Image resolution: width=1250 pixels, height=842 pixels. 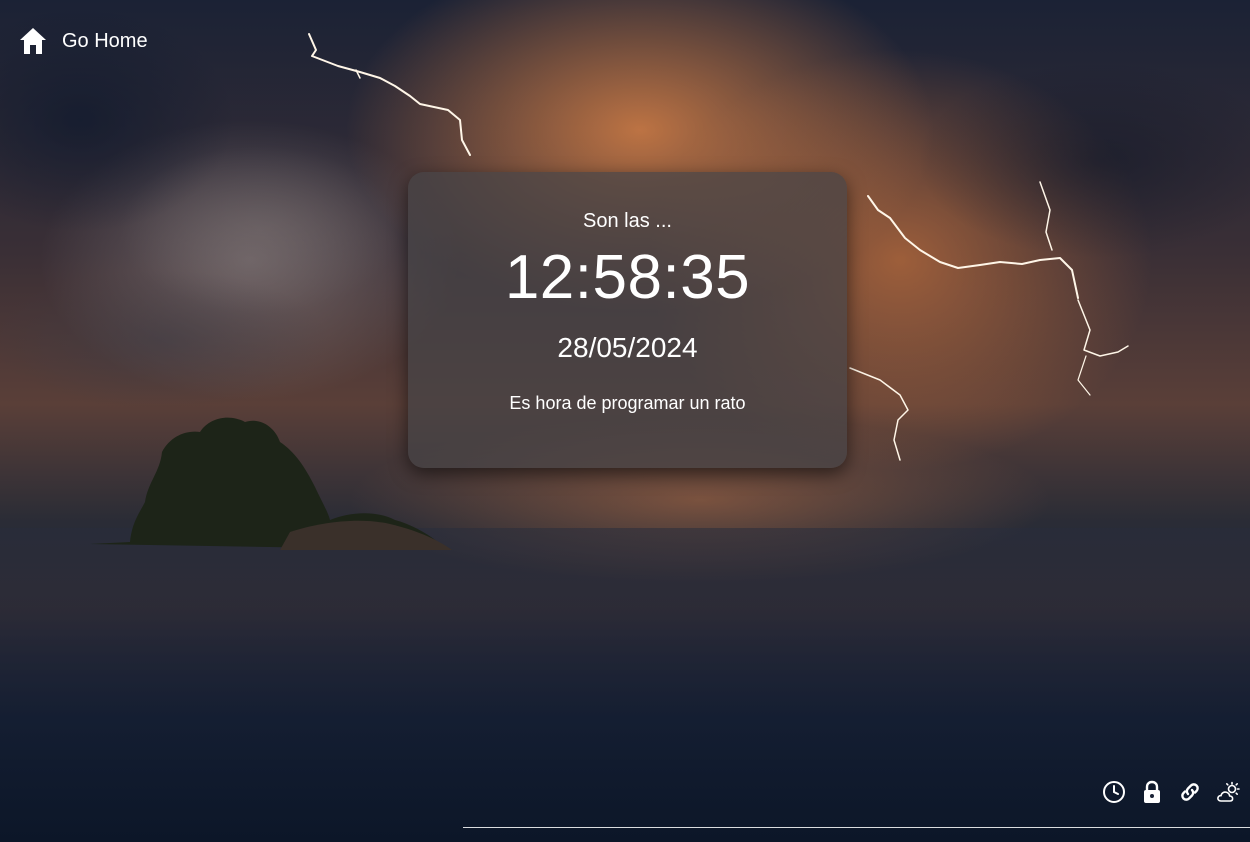 I want to click on clock-date: 28/05/2024, so click(x=627, y=347).